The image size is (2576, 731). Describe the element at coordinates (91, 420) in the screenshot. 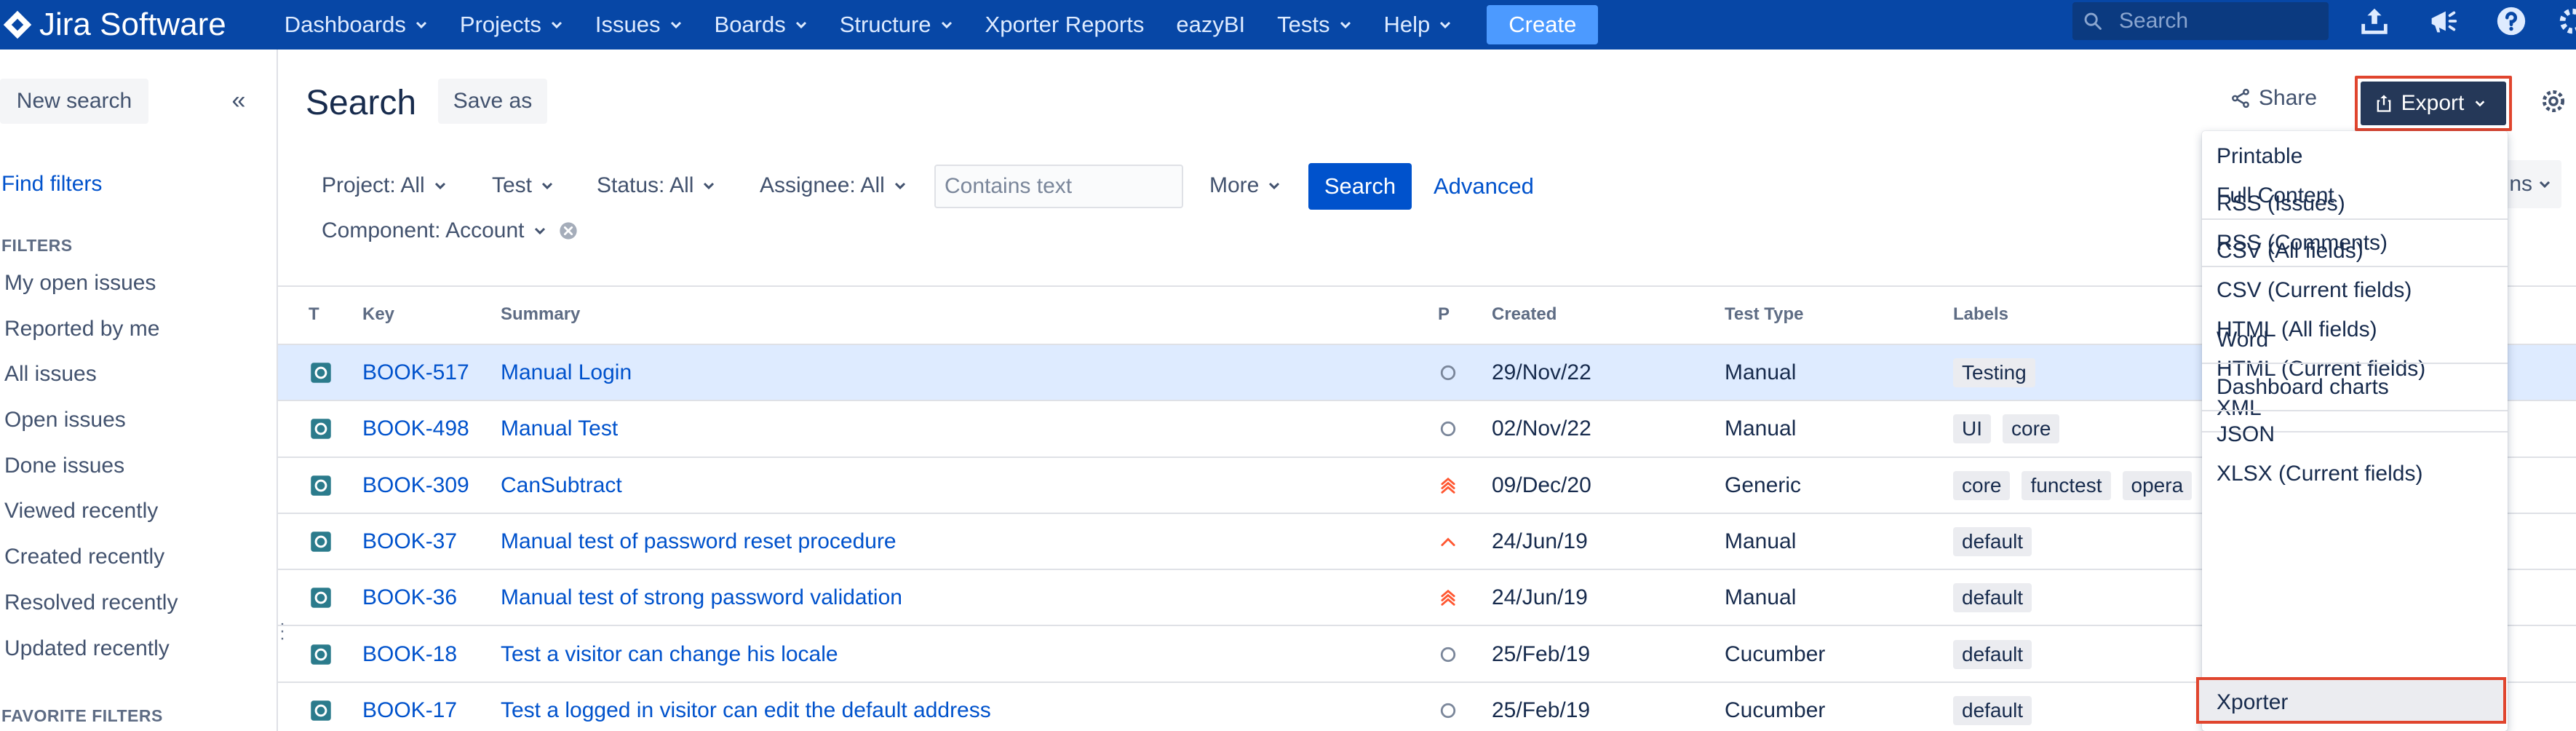

I see `sidebar-filter-open-issues: Open issues` at that location.